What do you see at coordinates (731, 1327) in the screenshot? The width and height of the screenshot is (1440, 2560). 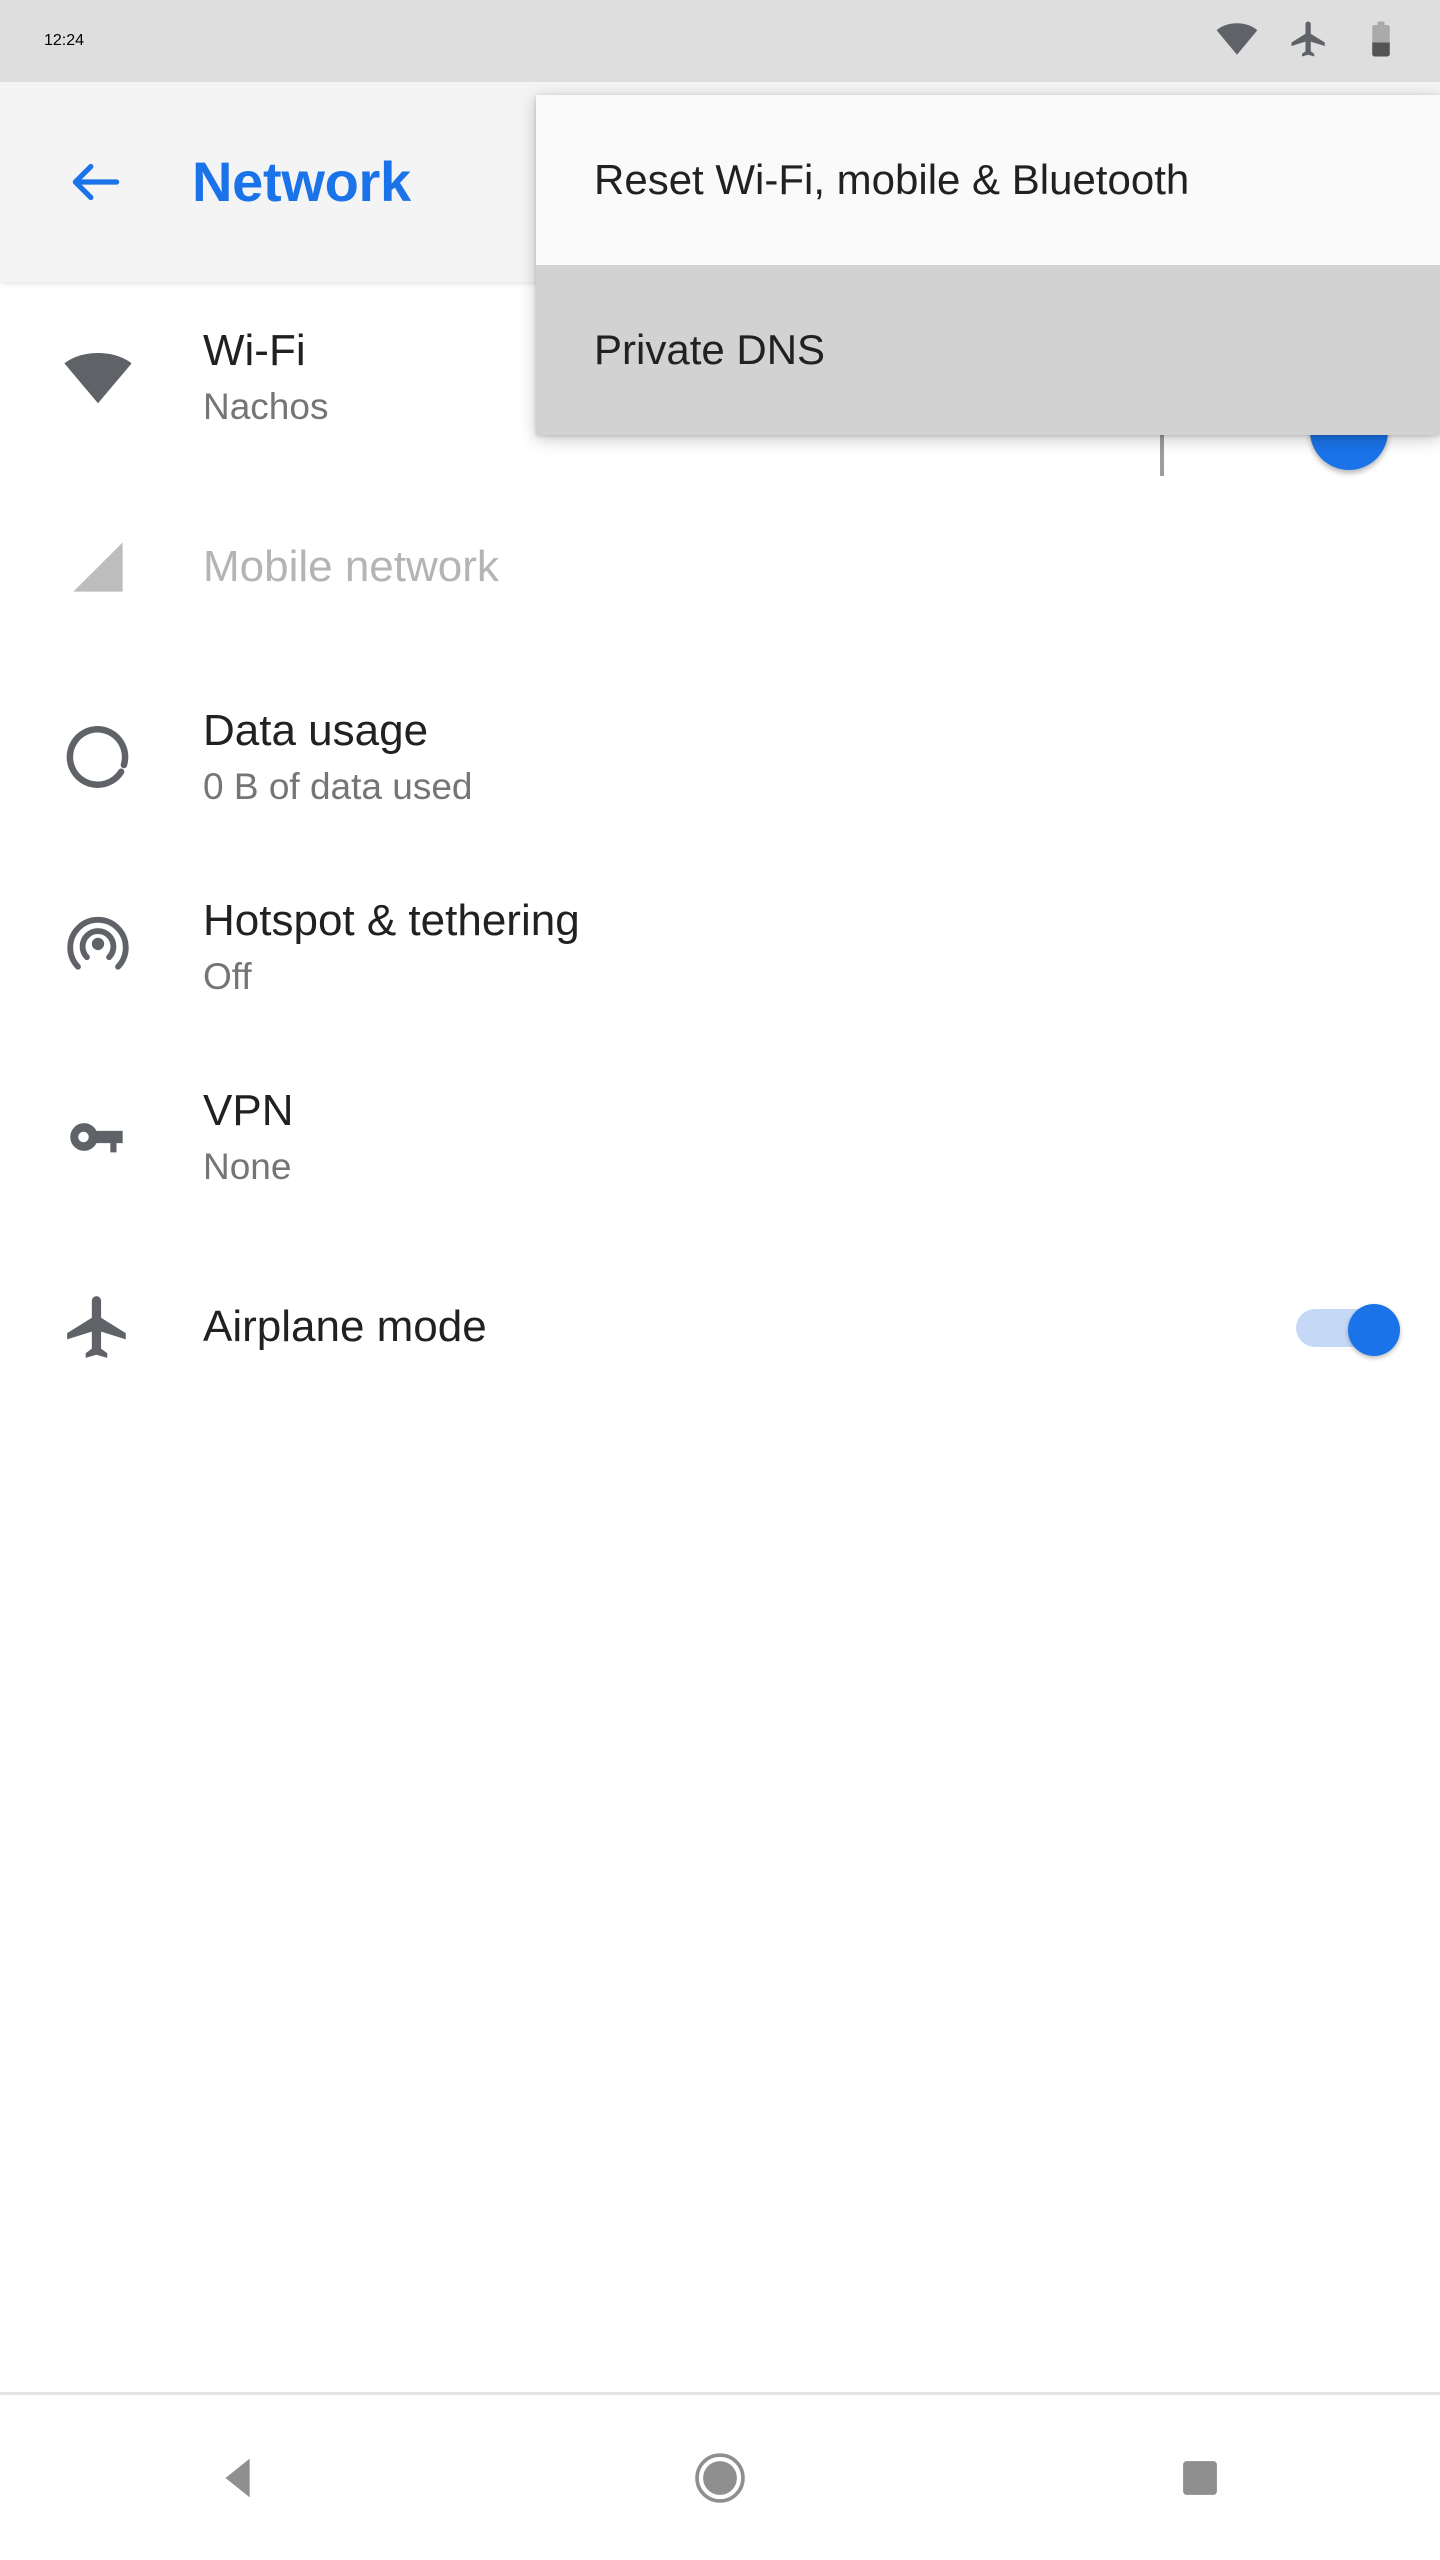 I see `settings-row-text: Airplane mode` at bounding box center [731, 1327].